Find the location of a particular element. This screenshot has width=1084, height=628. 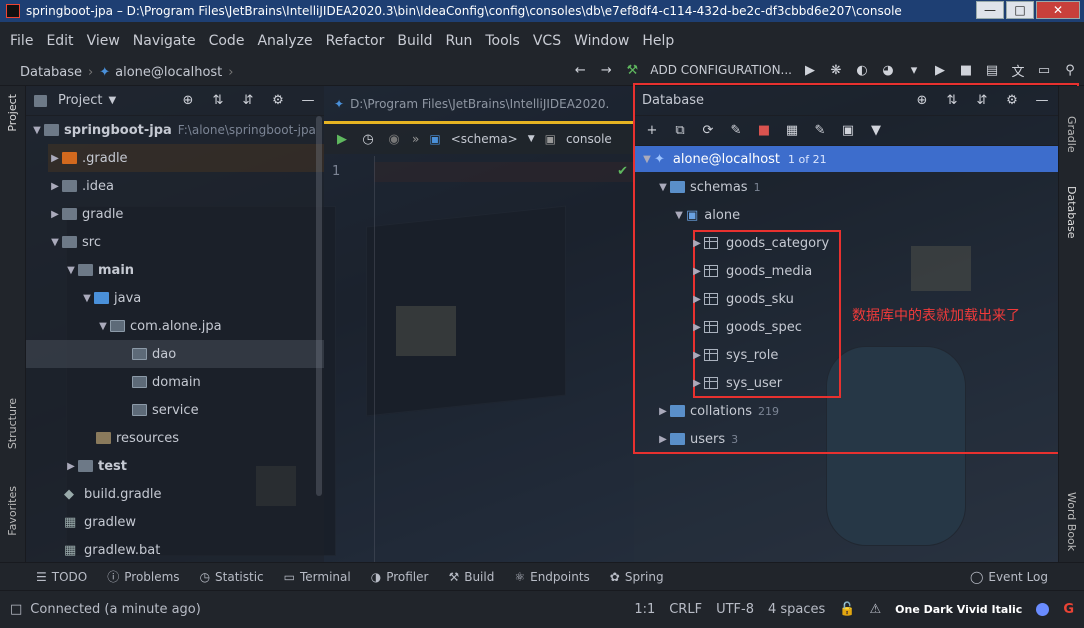

menu-tools: Tools is located at coordinates (502, 41).